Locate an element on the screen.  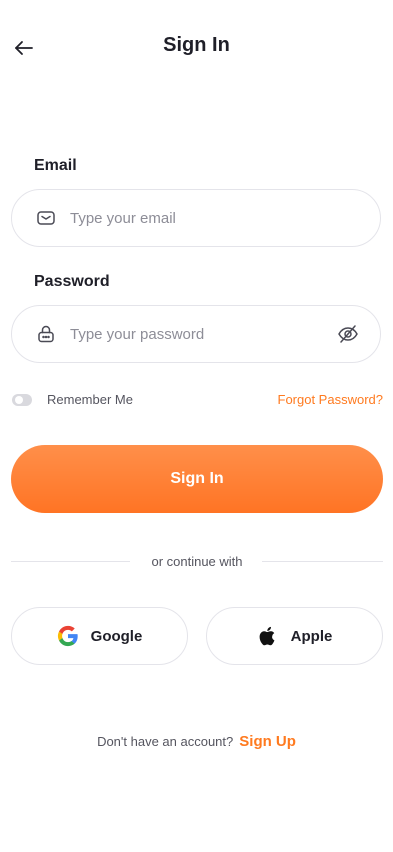
eye-off-icon is located at coordinates (348, 334).